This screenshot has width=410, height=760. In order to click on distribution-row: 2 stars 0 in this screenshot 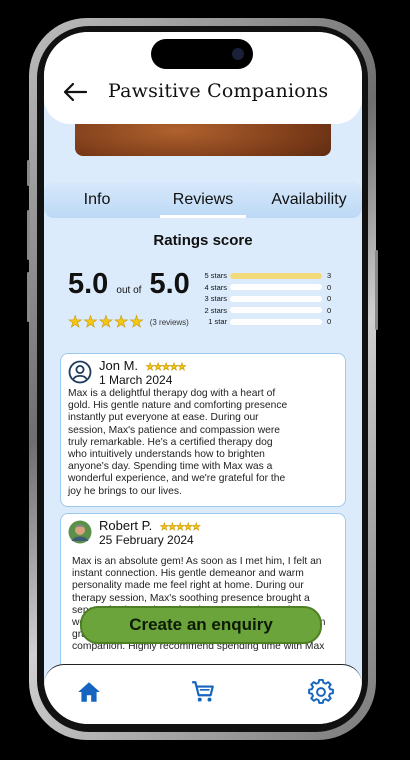, I will do `click(267, 311)`.